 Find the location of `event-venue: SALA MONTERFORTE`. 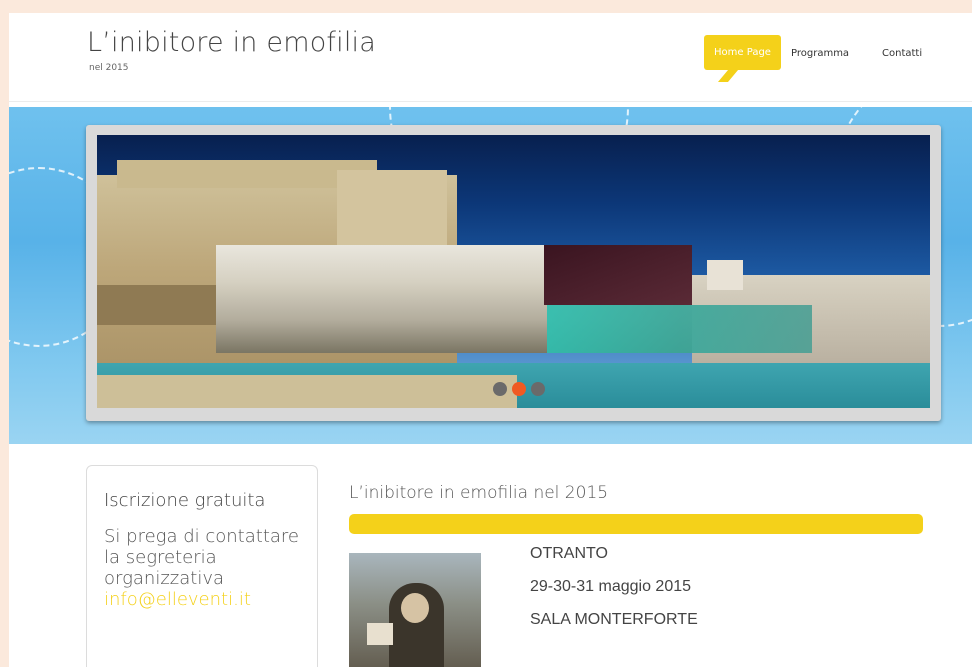

event-venue: SALA MONTERFORTE is located at coordinates (614, 619).